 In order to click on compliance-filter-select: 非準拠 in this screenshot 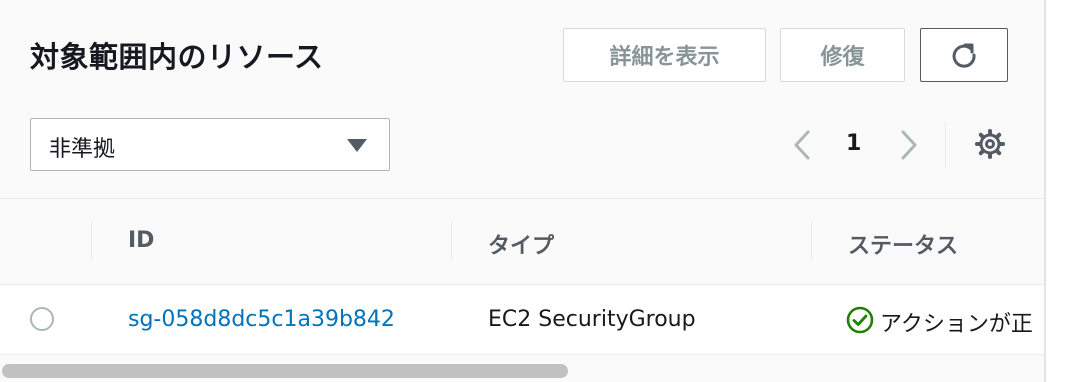, I will do `click(210, 144)`.